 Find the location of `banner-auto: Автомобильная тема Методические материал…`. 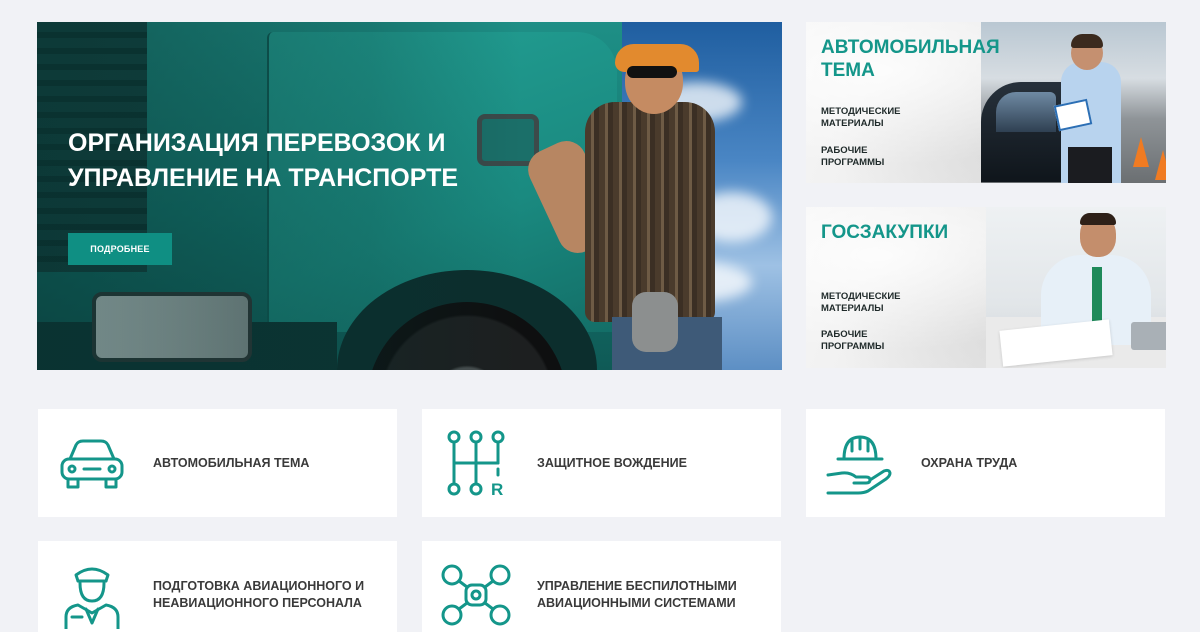

banner-auto: Автомобильная тема Методические материал… is located at coordinates (986, 102).